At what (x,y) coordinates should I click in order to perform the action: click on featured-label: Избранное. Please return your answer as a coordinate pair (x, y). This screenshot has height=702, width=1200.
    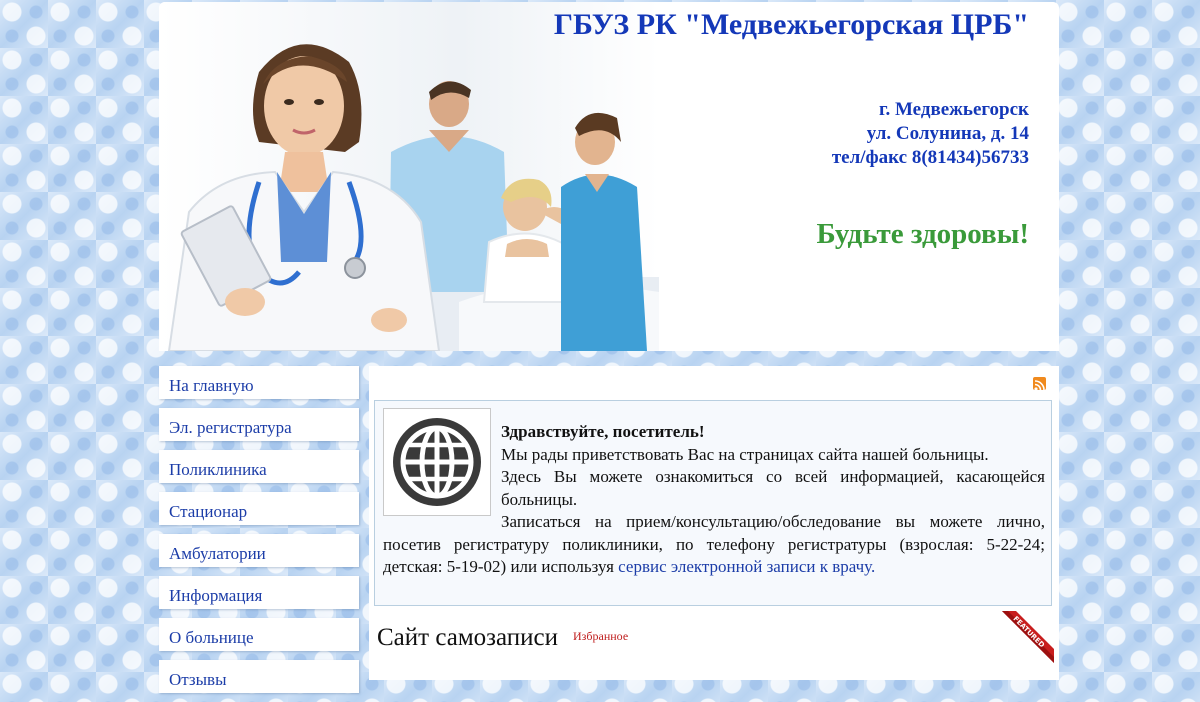
    Looking at the image, I should click on (601, 636).